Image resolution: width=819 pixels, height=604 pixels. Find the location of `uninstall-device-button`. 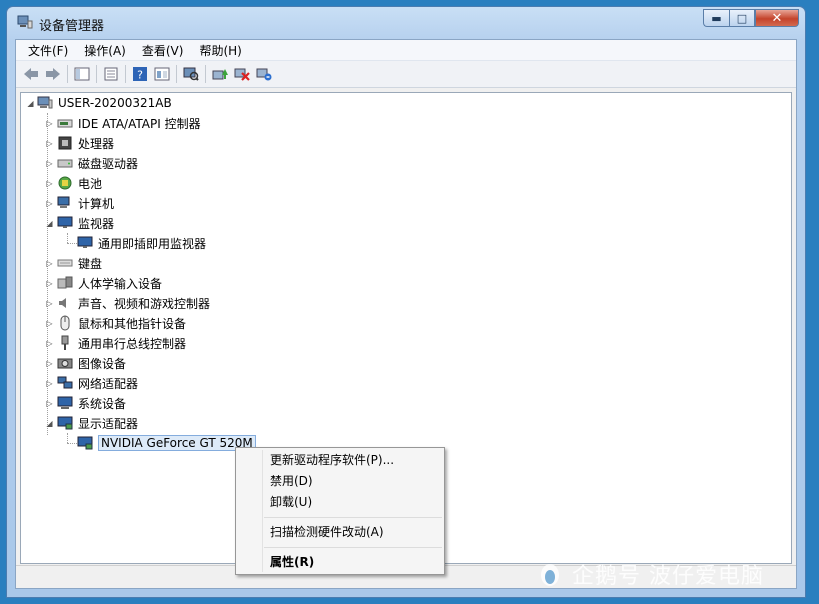

uninstall-device-button is located at coordinates (264, 74).